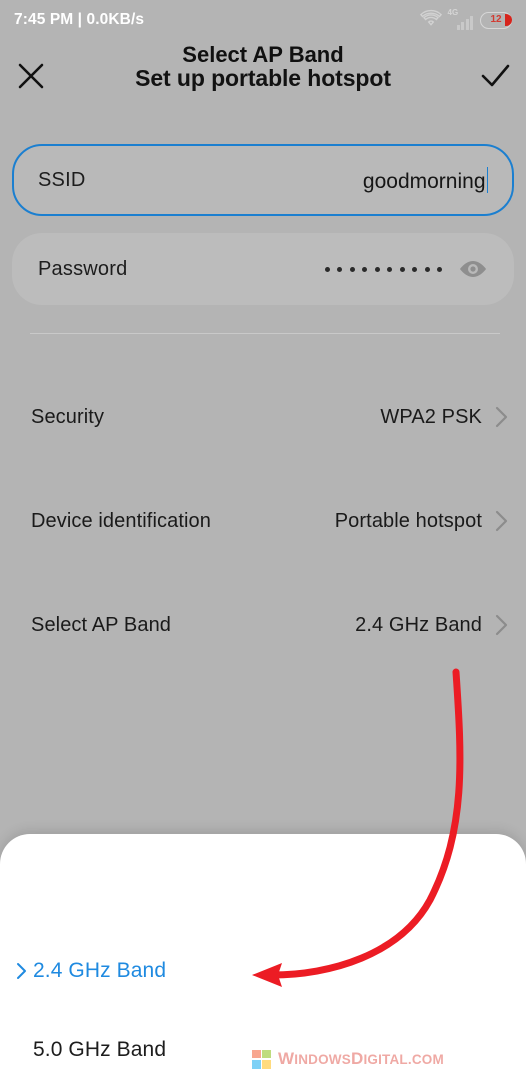 The width and height of the screenshot is (526, 1085). I want to click on ssid-label: SSID, so click(62, 179).